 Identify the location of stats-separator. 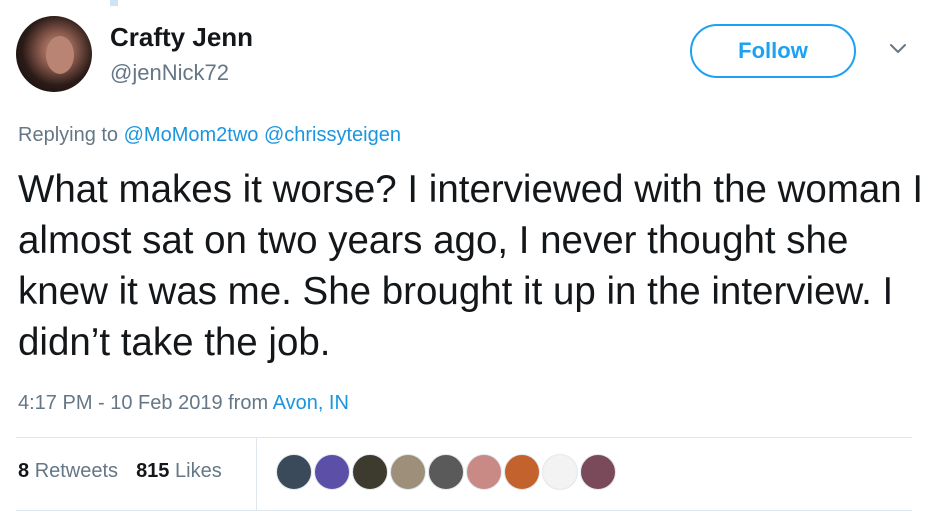
(256, 473).